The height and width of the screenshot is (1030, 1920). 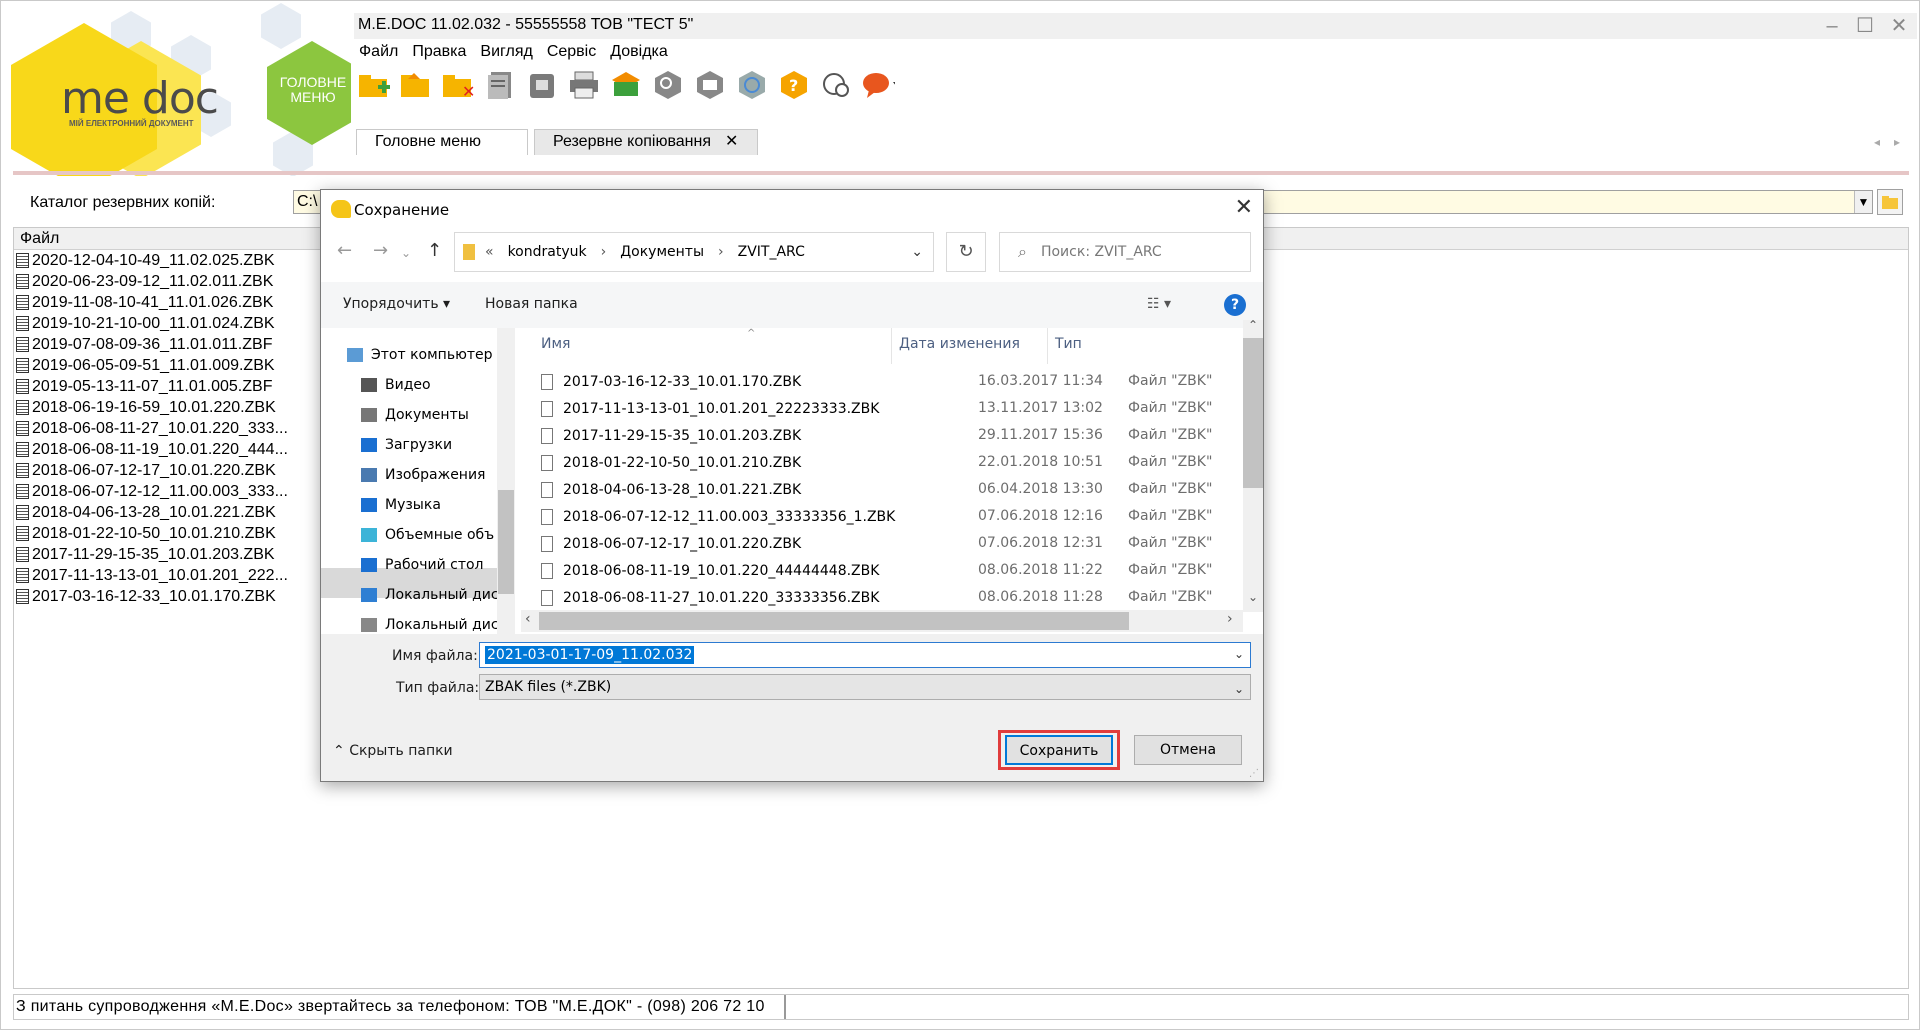 I want to click on tab-close-icon: ✕, so click(x=731, y=141).